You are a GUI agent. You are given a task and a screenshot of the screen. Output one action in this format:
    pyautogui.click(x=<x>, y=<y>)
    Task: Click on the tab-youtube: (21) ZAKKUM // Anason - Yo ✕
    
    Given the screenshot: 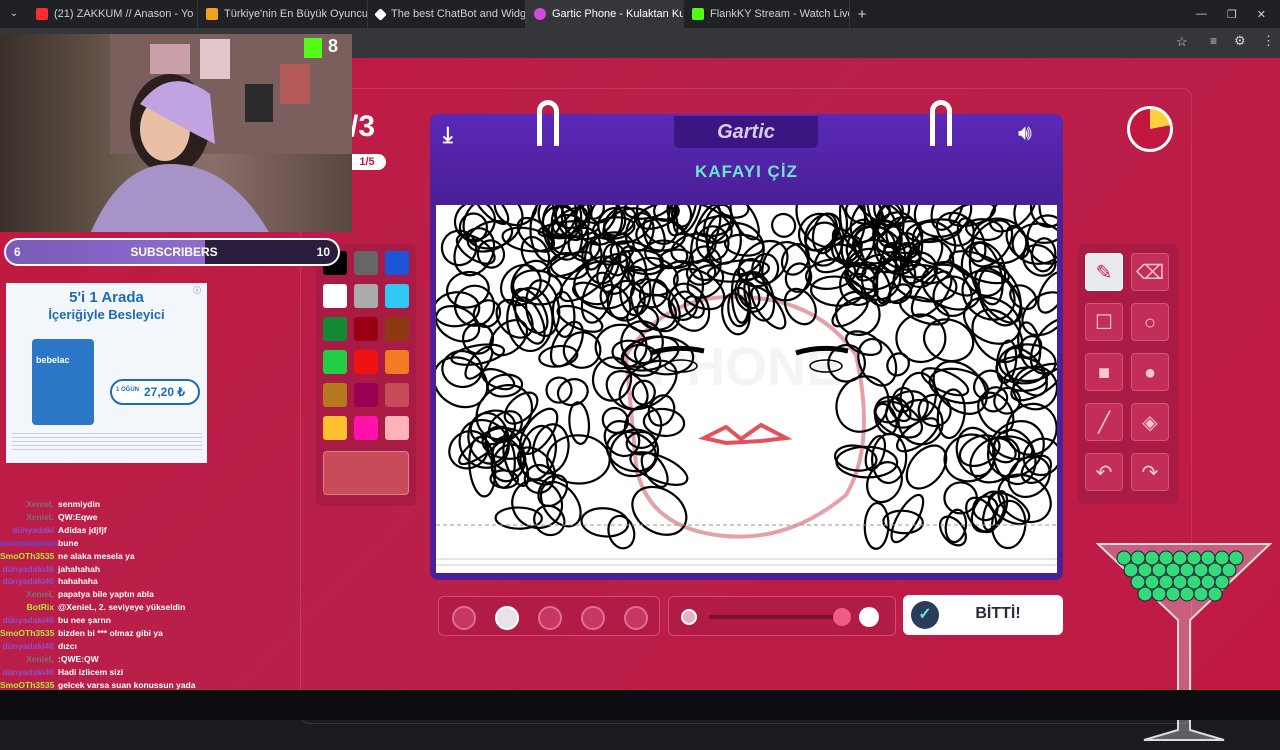 What is the action you would take?
    pyautogui.click(x=113, y=14)
    